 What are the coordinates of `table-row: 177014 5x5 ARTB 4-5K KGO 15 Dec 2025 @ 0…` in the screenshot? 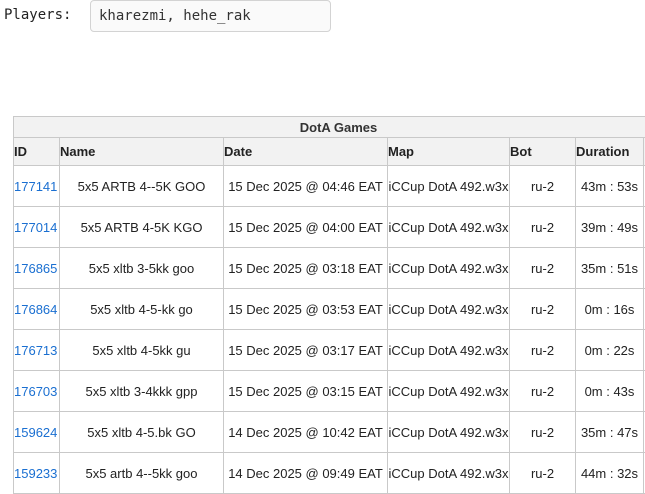 It's located at (329, 227).